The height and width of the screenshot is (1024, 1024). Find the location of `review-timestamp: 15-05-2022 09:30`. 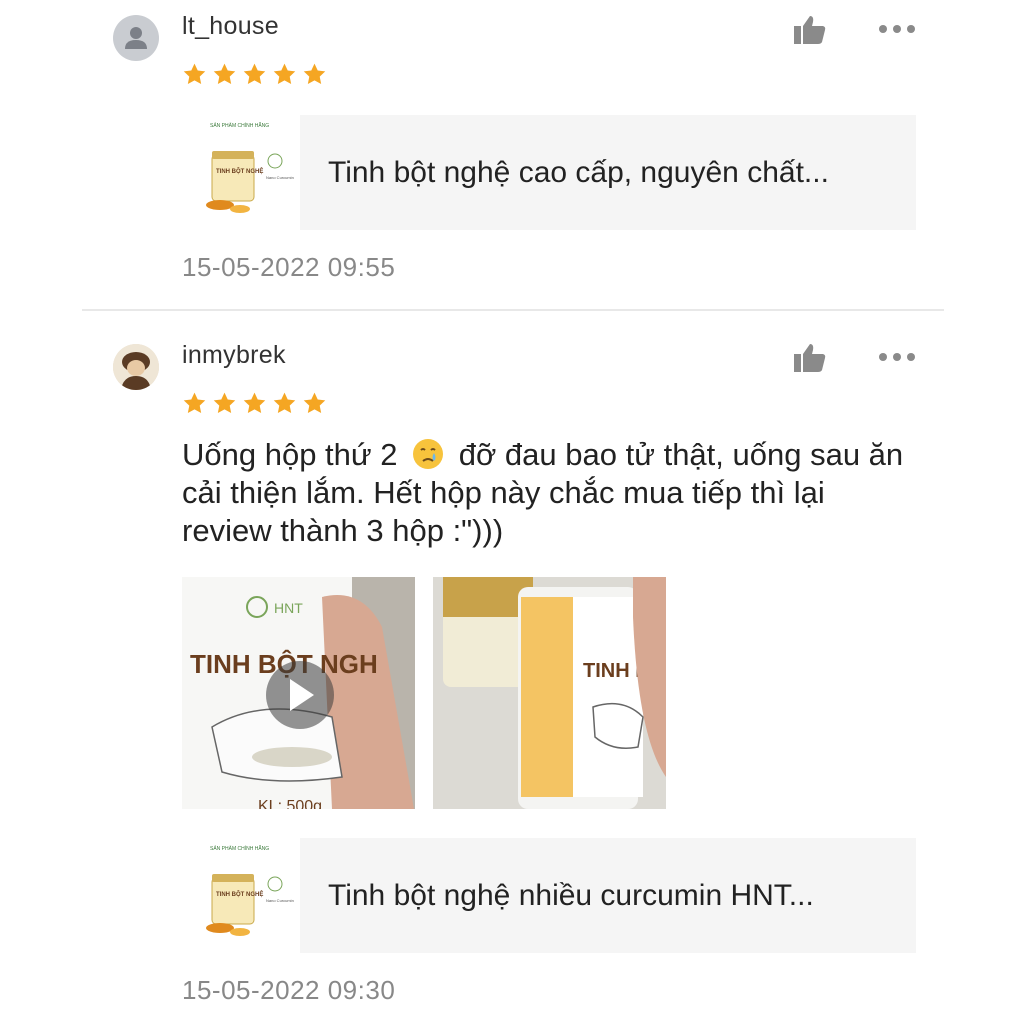

review-timestamp: 15-05-2022 09:30 is located at coordinates (289, 990).